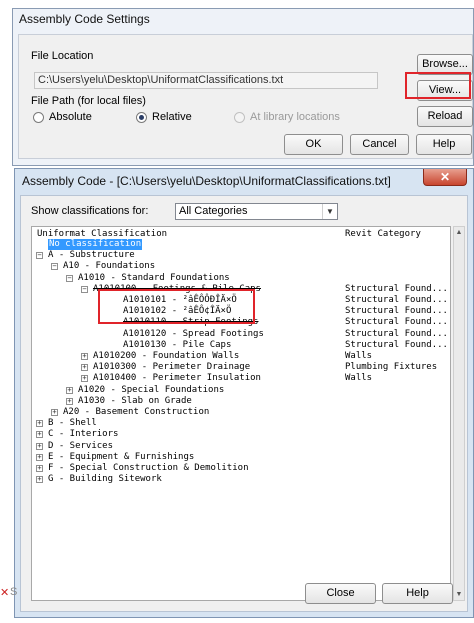 The width and height of the screenshot is (474, 623). What do you see at coordinates (176, 306) in the screenshot?
I see `encoding-highlight-box` at bounding box center [176, 306].